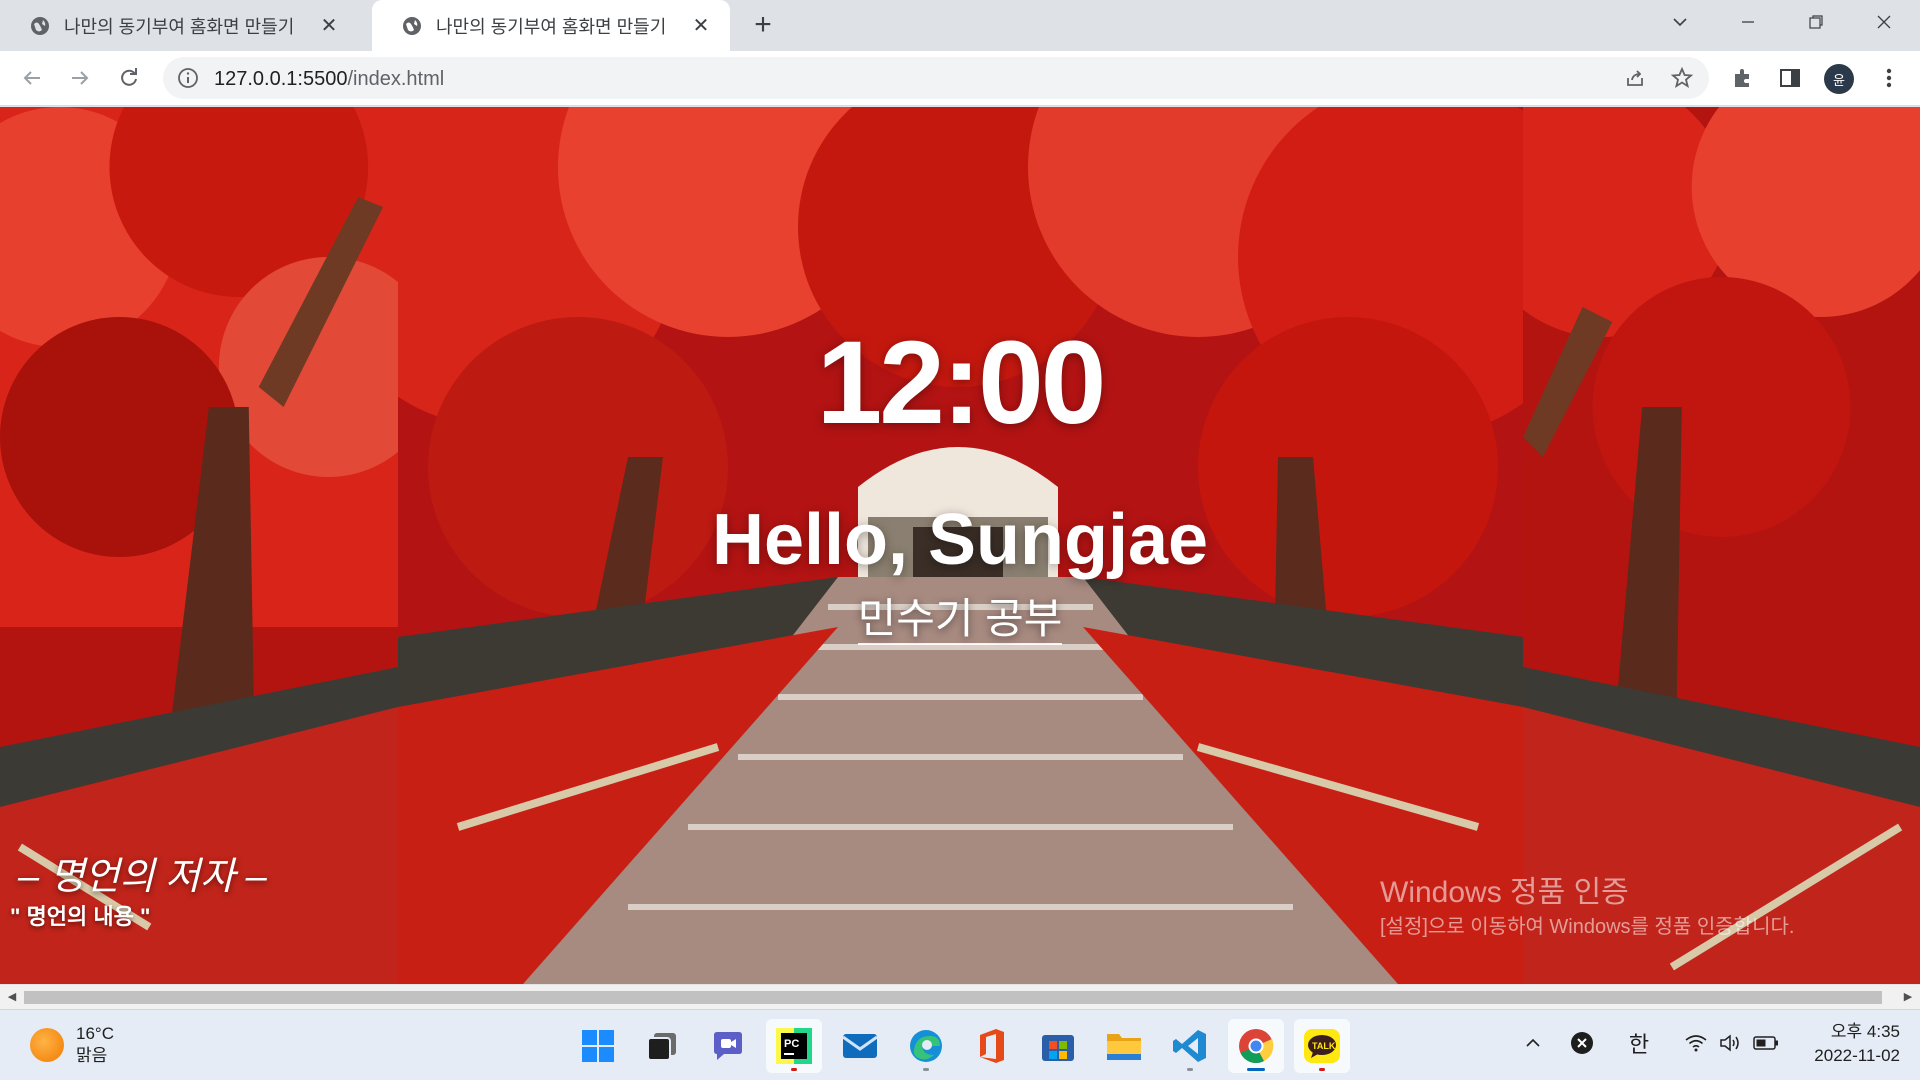  Describe the element at coordinates (1839, 79) in the screenshot. I see `profile-avatar: 윤` at that location.